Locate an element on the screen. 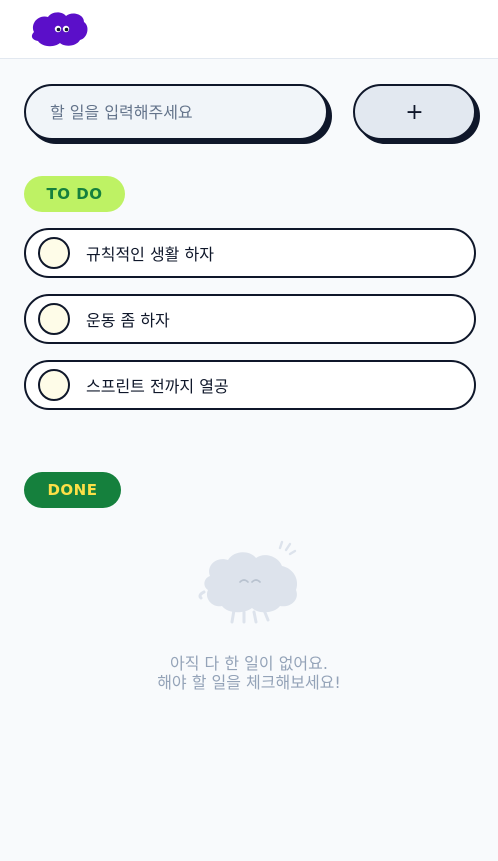 This screenshot has height=861, width=498. todo-section-badge: TO DO is located at coordinates (74, 194).